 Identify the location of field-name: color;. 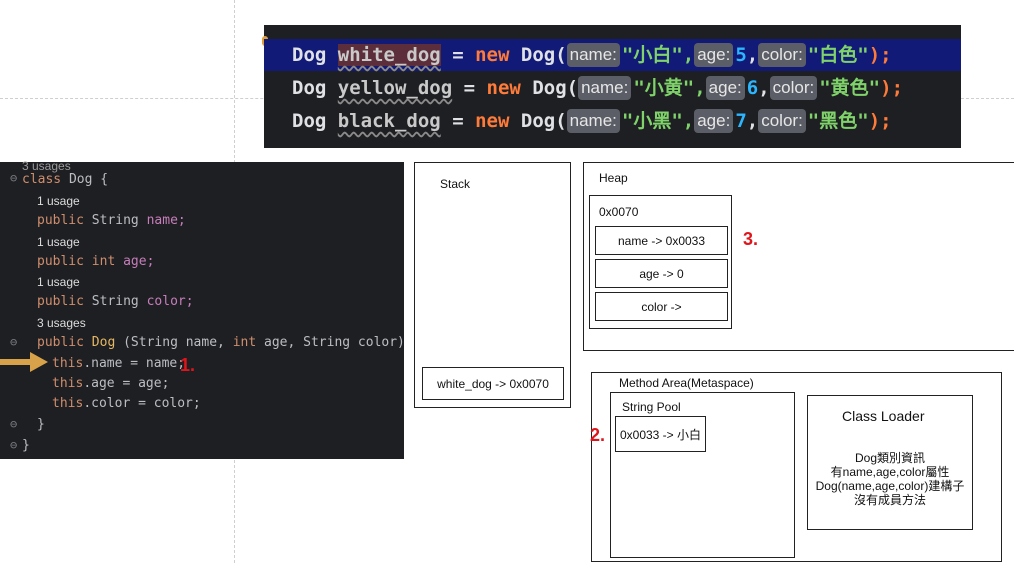
(170, 301).